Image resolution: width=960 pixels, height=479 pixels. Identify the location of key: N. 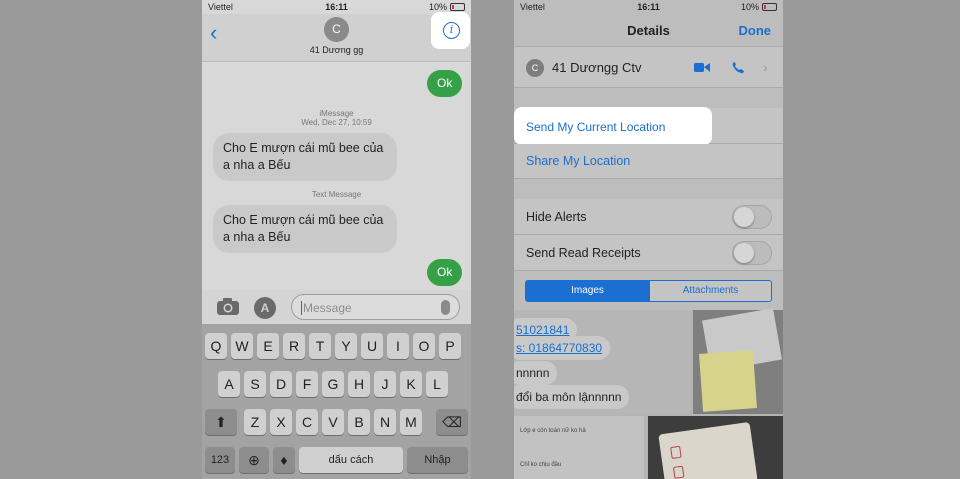
(385, 422).